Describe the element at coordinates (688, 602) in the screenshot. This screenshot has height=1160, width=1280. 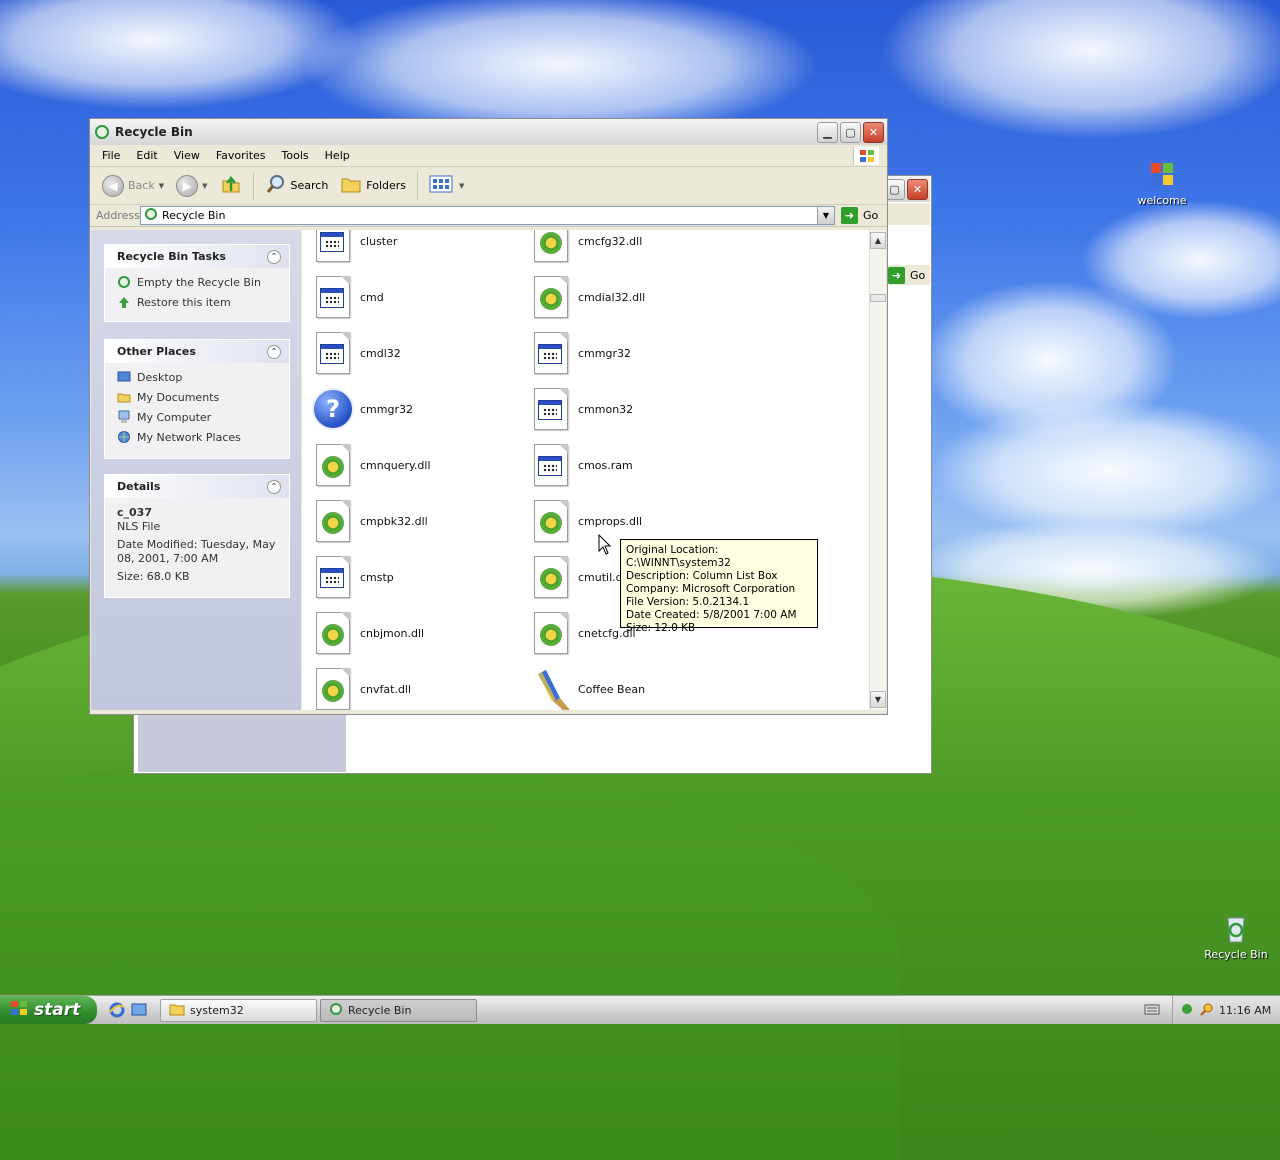
I see `tooltip-line: File Version: 5.0.2134.1` at that location.